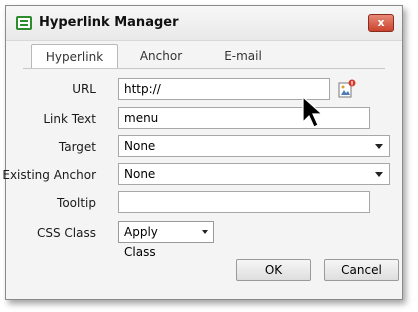  What do you see at coordinates (49, 175) in the screenshot?
I see `existing-anchor-label: Existing Anchor` at bounding box center [49, 175].